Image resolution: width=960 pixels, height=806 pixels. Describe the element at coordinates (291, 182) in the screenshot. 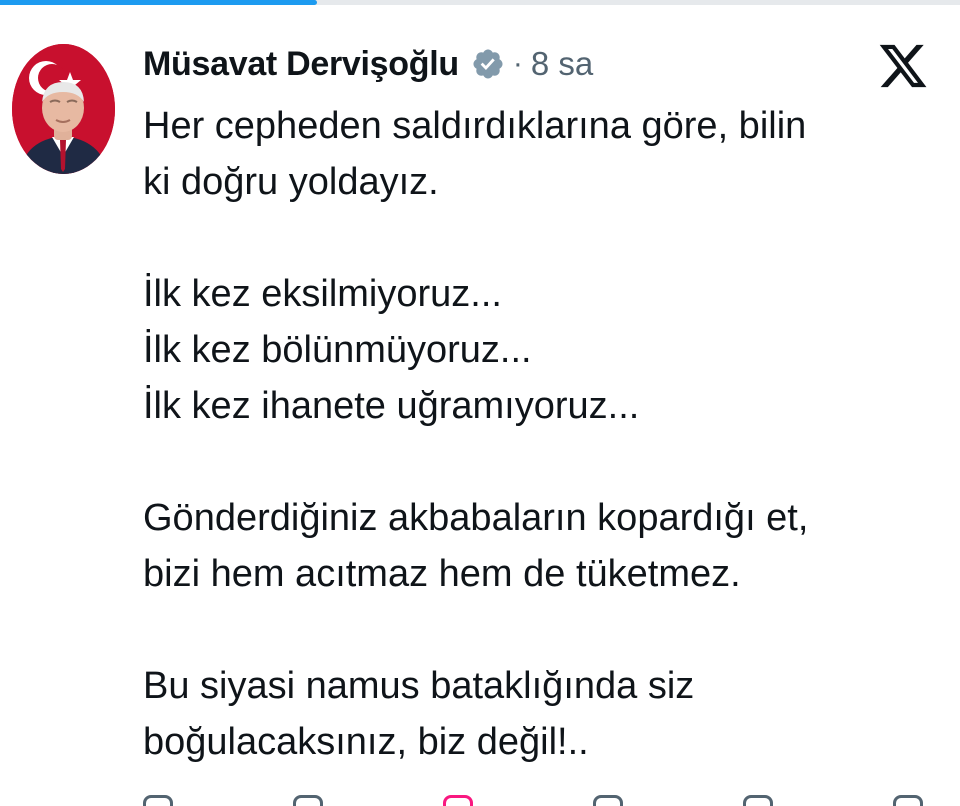

I see `tweet-line: ki doğru yoldayız.` at that location.